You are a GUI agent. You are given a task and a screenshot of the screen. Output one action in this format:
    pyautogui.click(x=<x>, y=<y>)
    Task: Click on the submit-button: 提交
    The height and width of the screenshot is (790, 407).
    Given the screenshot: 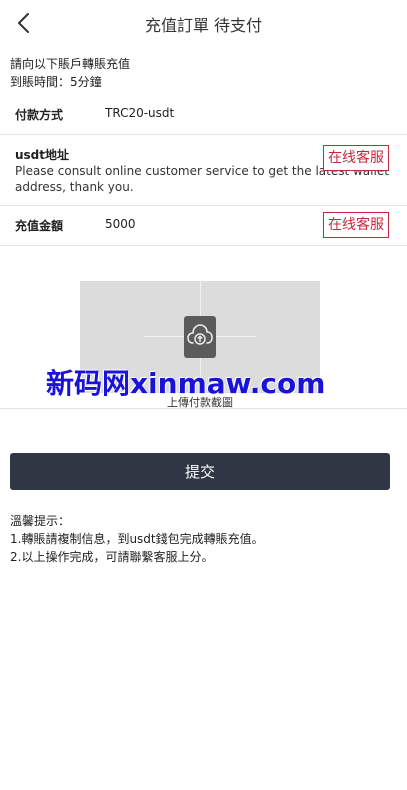 What is the action you would take?
    pyautogui.click(x=200, y=471)
    